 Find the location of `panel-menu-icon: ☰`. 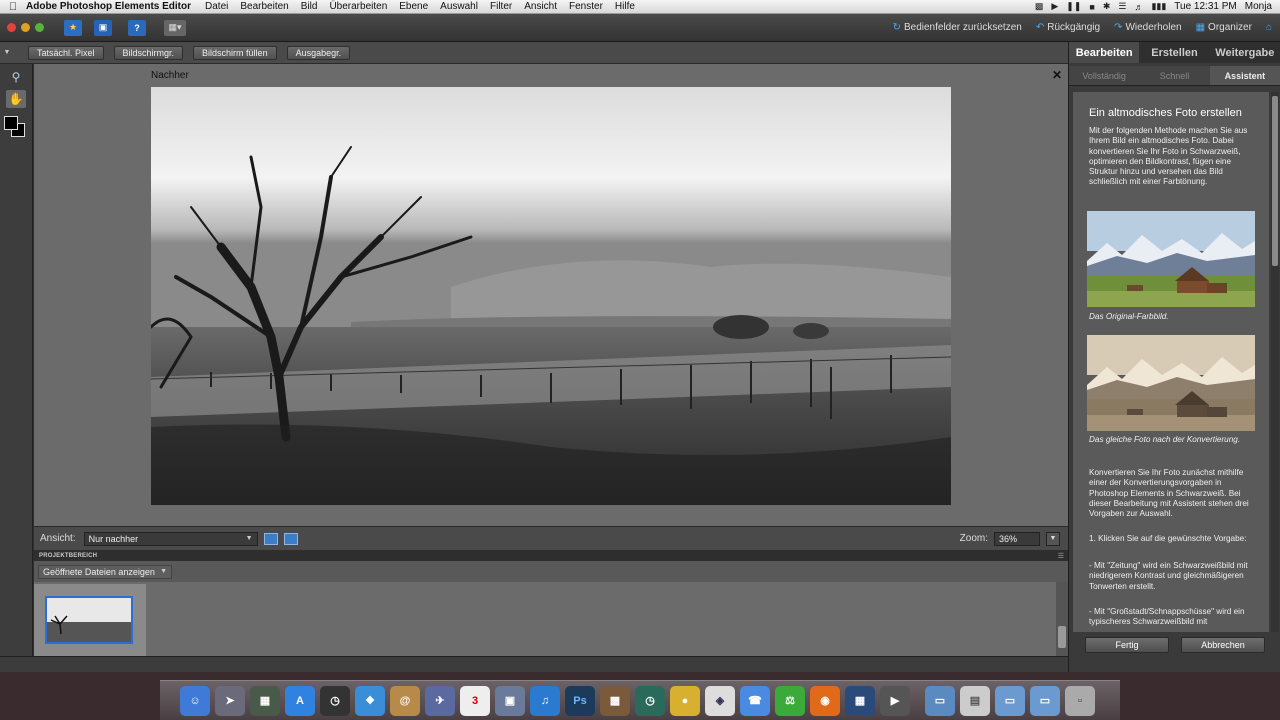

panel-menu-icon: ☰ is located at coordinates (1061, 556).